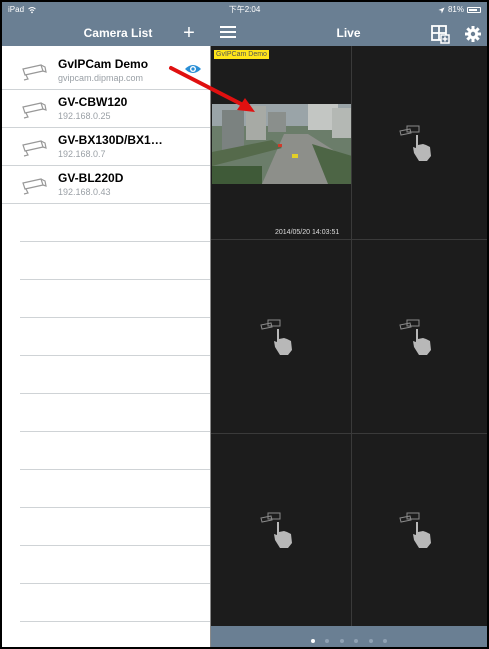 Image resolution: width=489 pixels, height=649 pixels. Describe the element at coordinates (474, 10) in the screenshot. I see `battery-icon` at that location.